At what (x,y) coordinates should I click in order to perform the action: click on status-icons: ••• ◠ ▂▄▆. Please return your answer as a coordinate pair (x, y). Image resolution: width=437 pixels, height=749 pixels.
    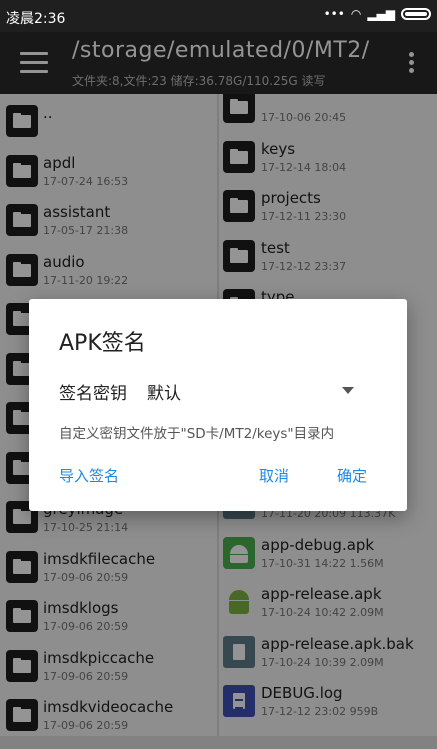
    Looking at the image, I should click on (377, 14).